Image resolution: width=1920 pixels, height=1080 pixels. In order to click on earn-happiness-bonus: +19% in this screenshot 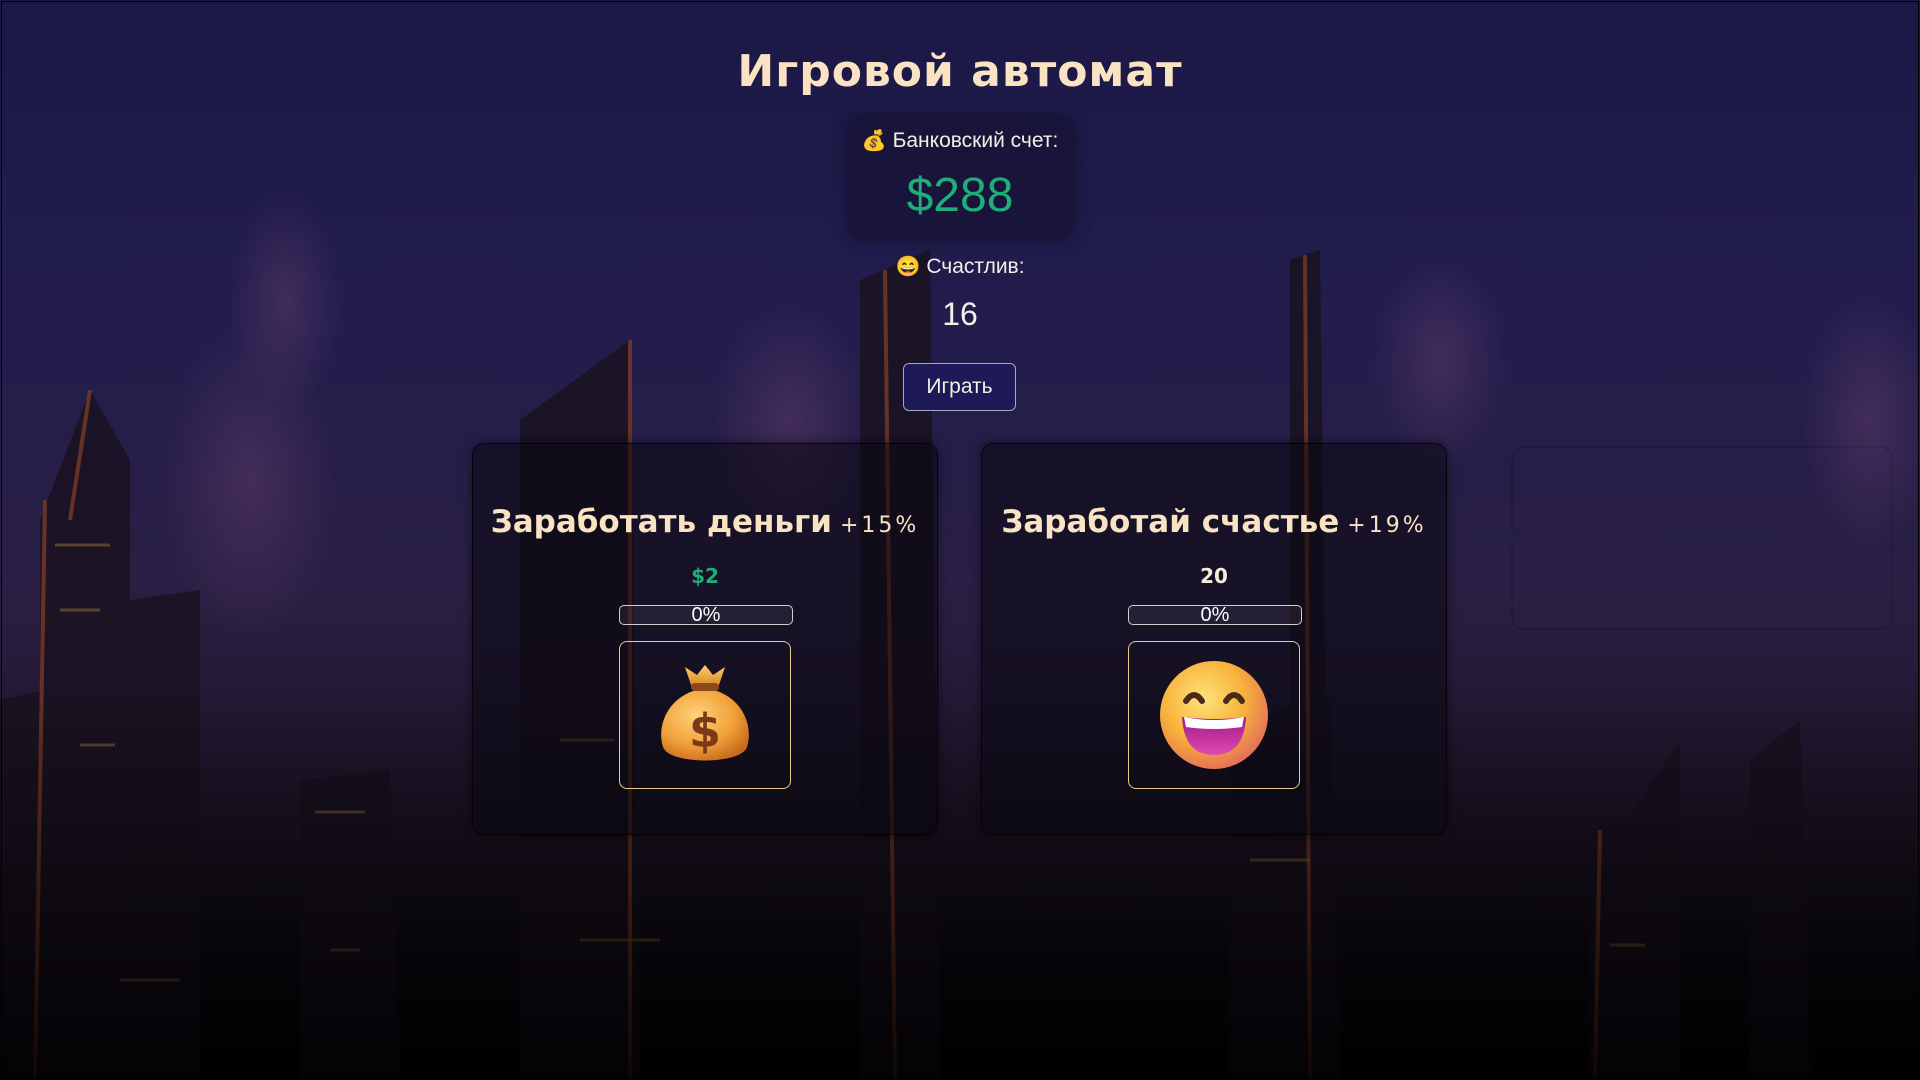, I will do `click(1387, 525)`.